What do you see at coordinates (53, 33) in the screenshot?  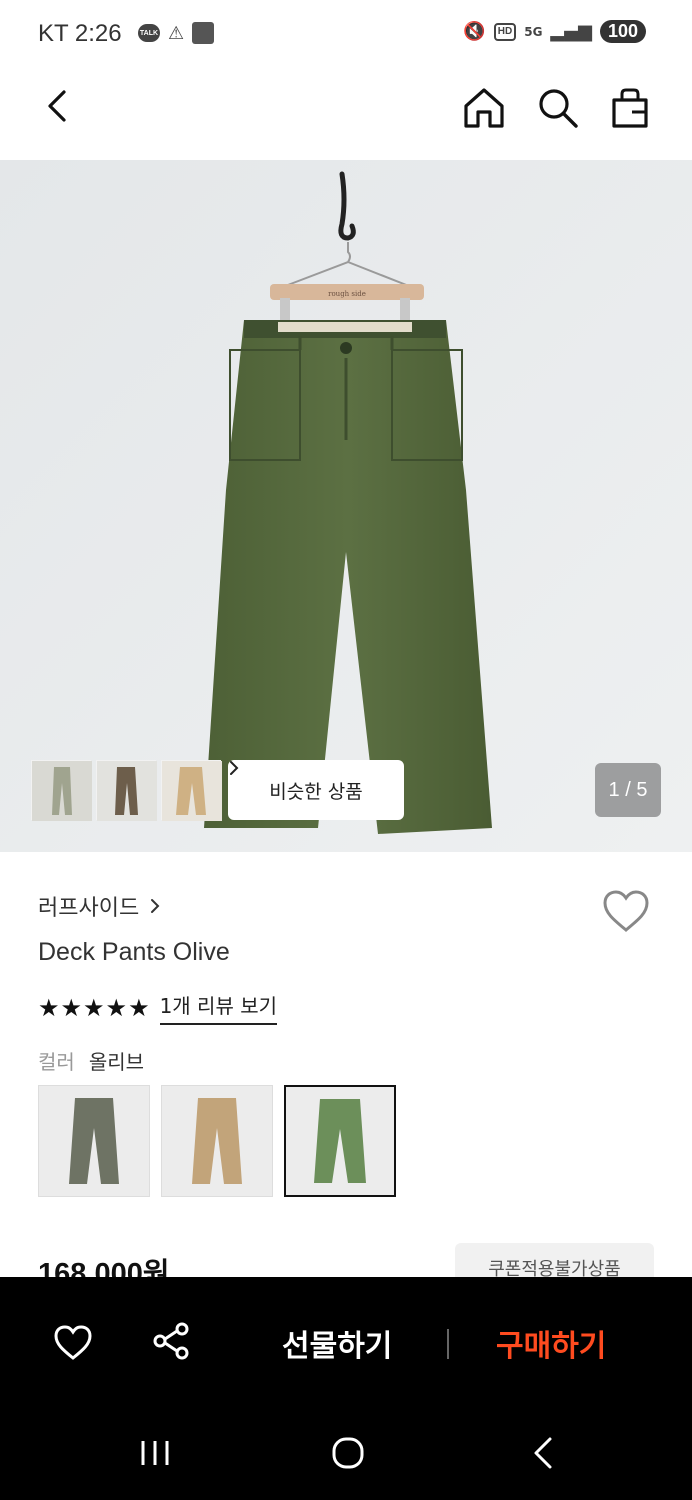 I see `carrier-label: KT` at bounding box center [53, 33].